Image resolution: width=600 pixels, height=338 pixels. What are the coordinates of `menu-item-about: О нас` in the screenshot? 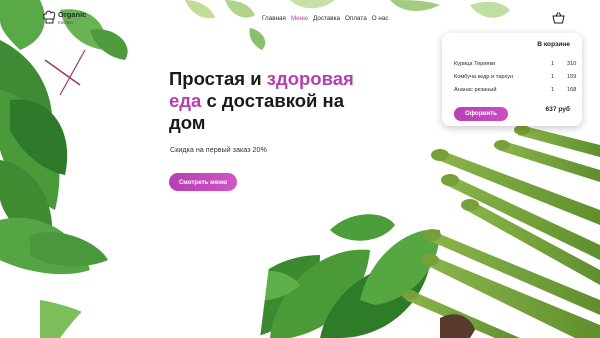 It's located at (380, 18).